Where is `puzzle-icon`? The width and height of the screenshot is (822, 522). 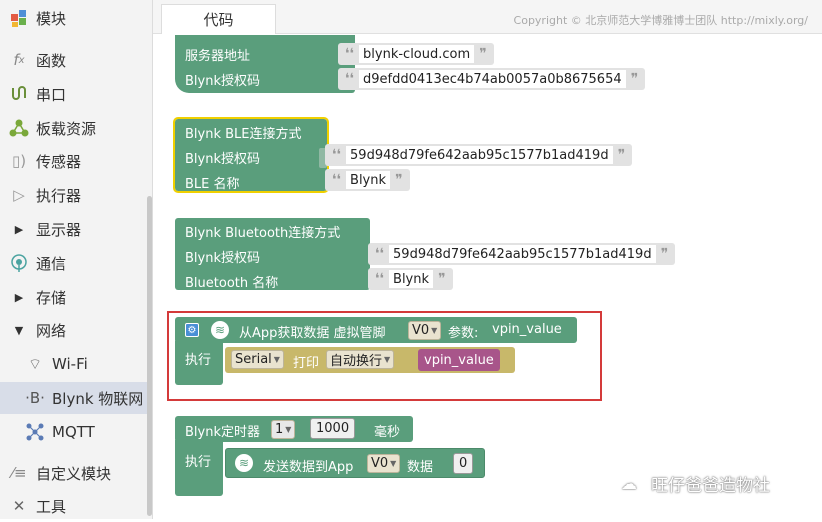 puzzle-icon is located at coordinates (19, 18).